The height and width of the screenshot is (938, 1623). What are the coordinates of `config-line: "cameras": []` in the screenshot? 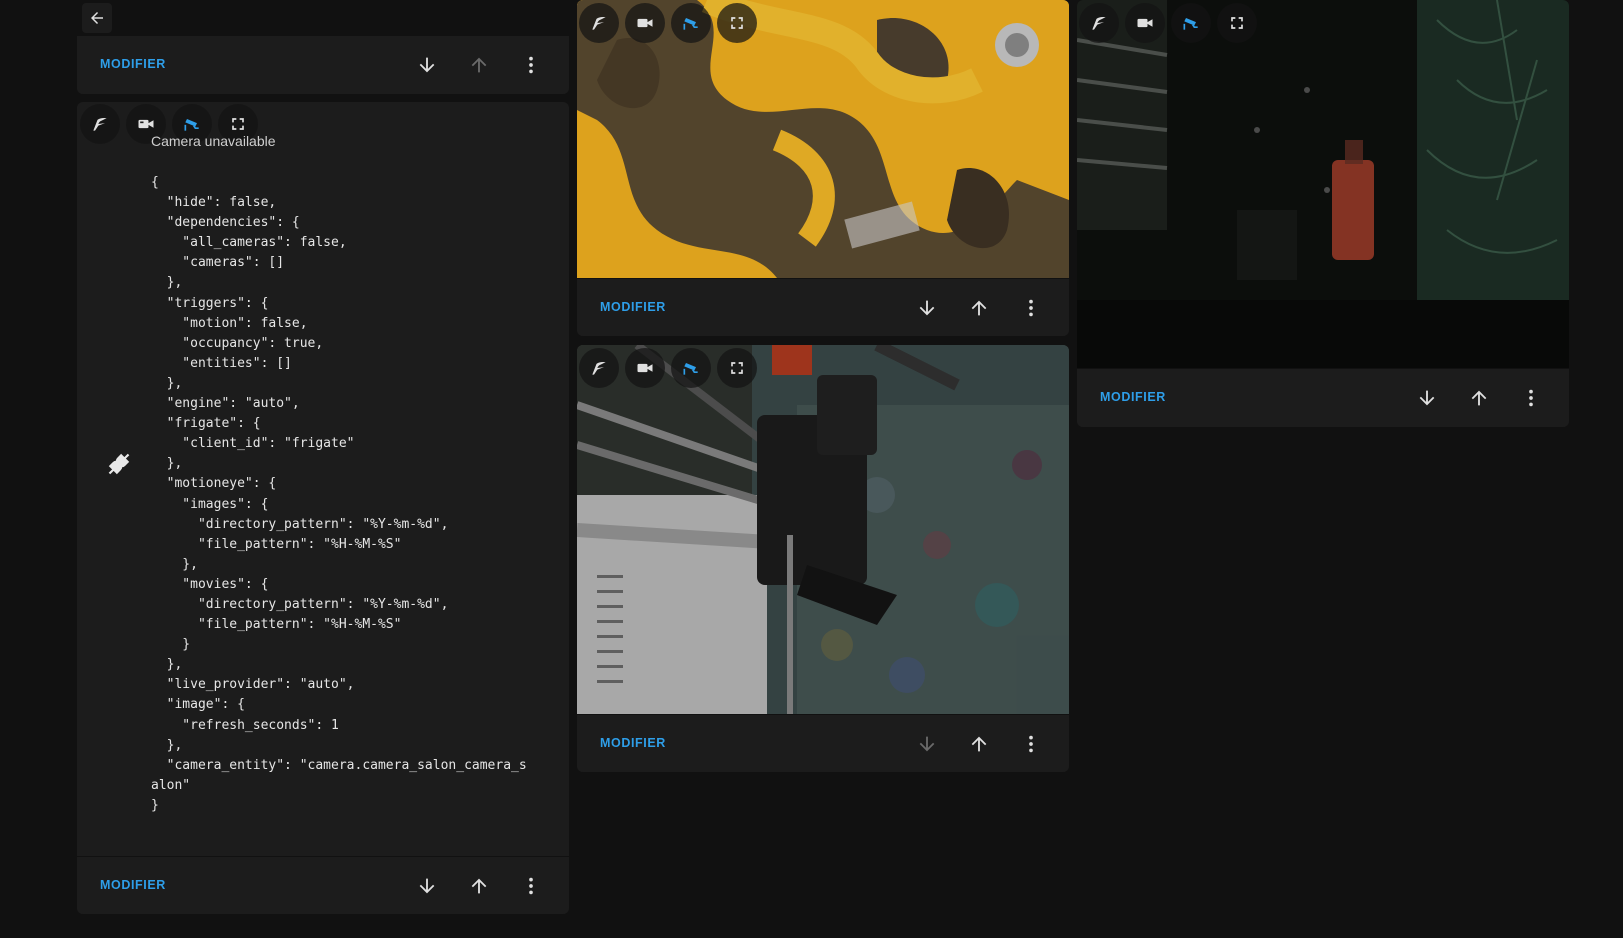 It's located at (218, 263).